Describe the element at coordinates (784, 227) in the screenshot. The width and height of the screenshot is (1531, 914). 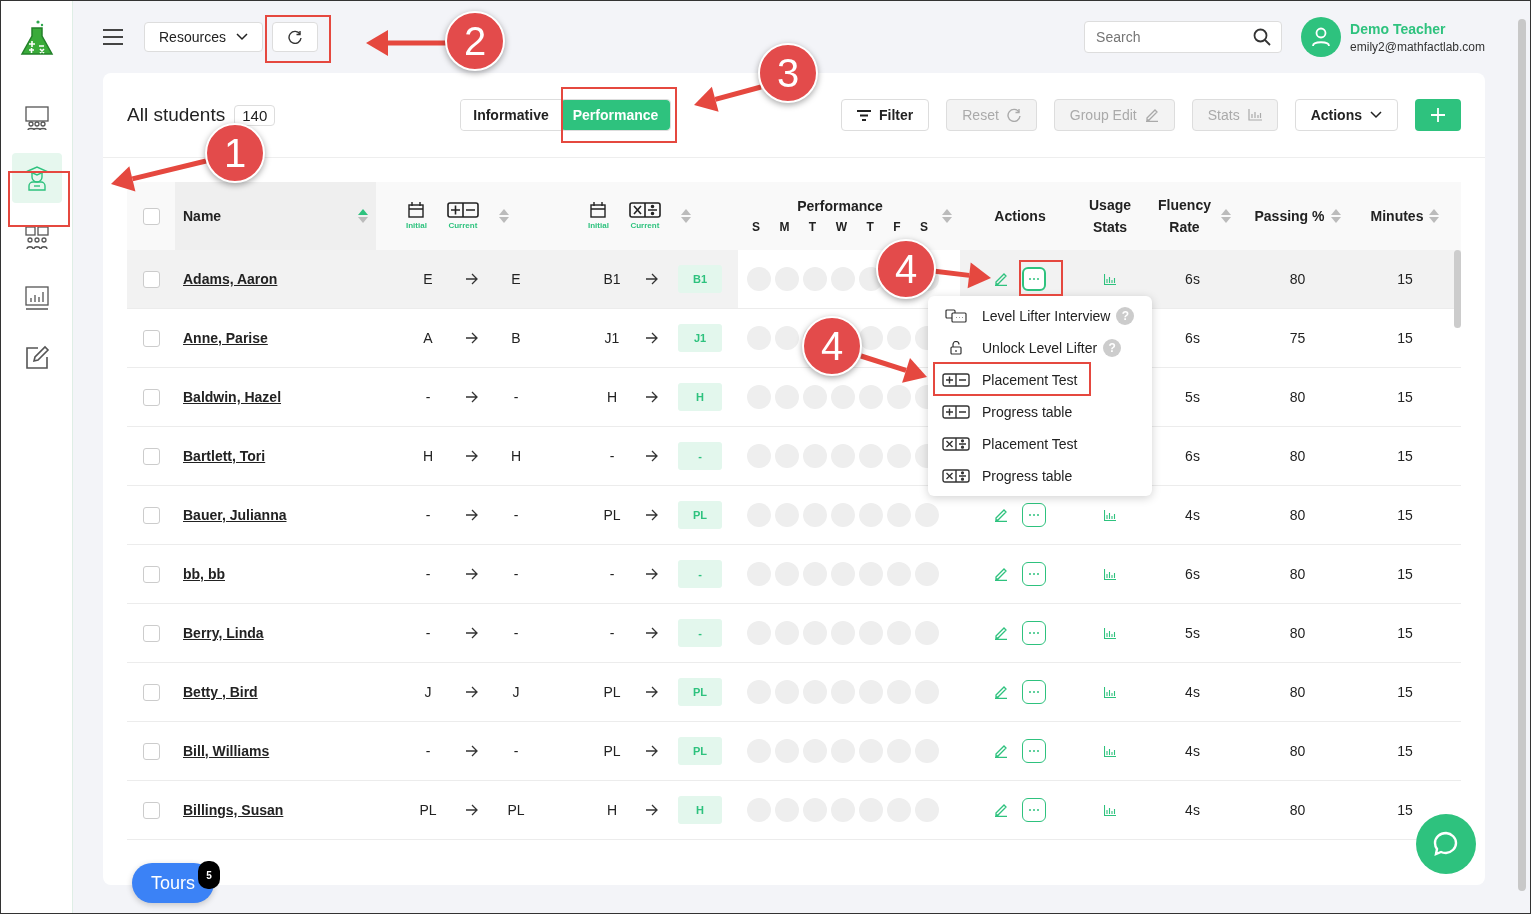
I see `weekday-label: M` at that location.